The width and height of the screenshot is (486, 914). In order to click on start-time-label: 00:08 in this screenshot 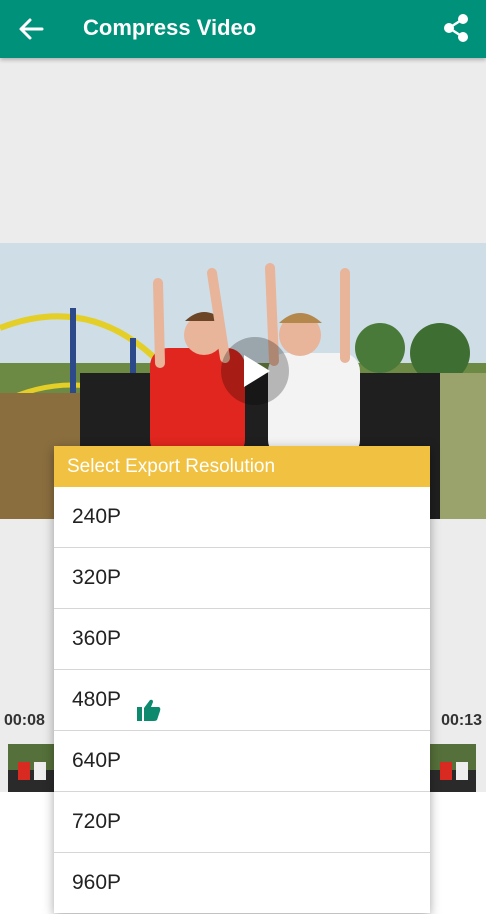, I will do `click(24, 720)`.